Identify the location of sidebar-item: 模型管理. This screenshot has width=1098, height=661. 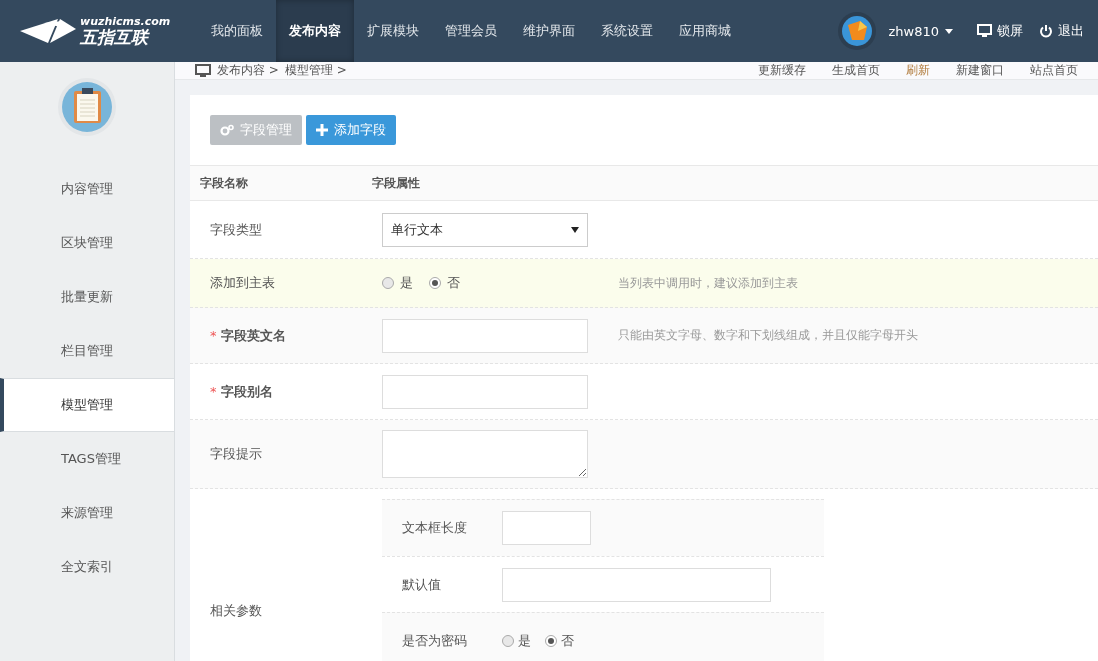
(87, 405).